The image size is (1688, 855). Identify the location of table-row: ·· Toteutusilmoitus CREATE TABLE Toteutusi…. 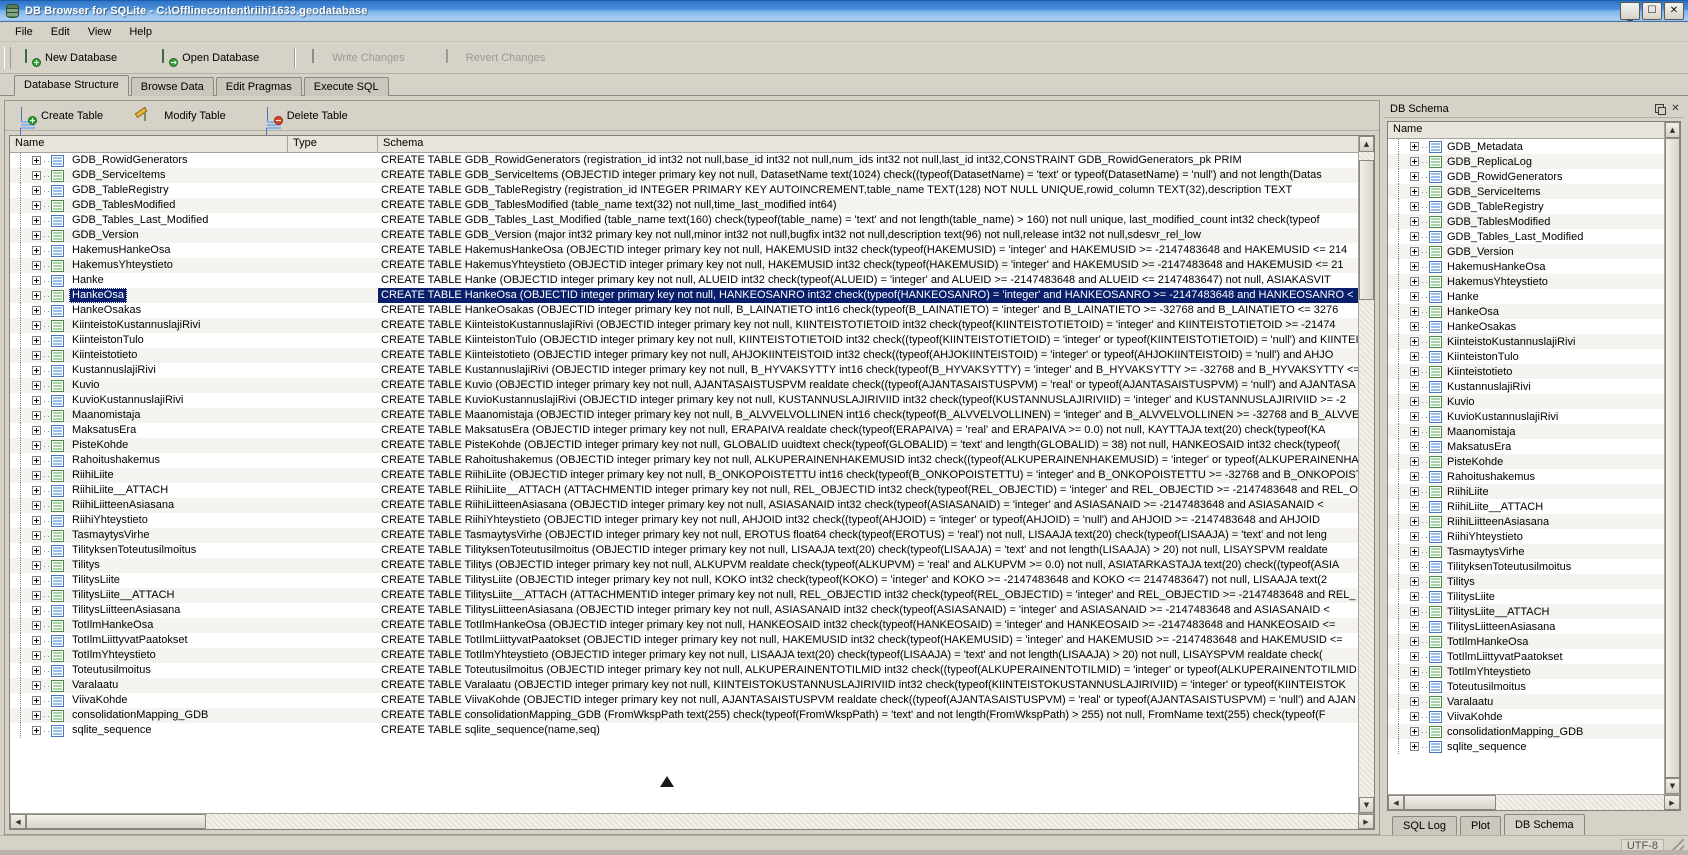
(692, 670).